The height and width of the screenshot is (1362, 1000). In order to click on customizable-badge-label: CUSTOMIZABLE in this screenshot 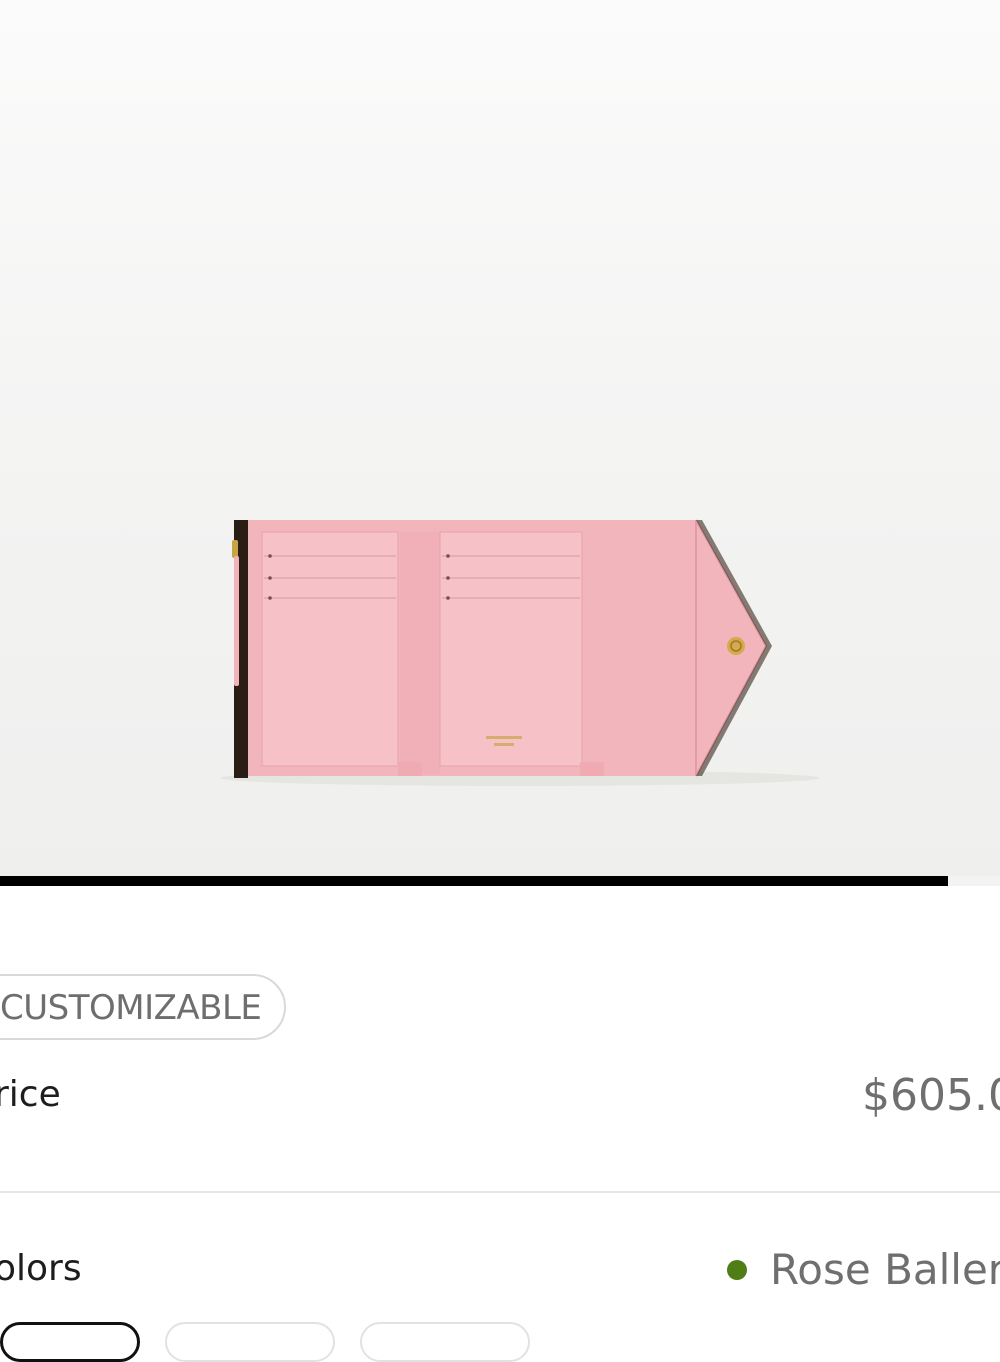, I will do `click(131, 1008)`.